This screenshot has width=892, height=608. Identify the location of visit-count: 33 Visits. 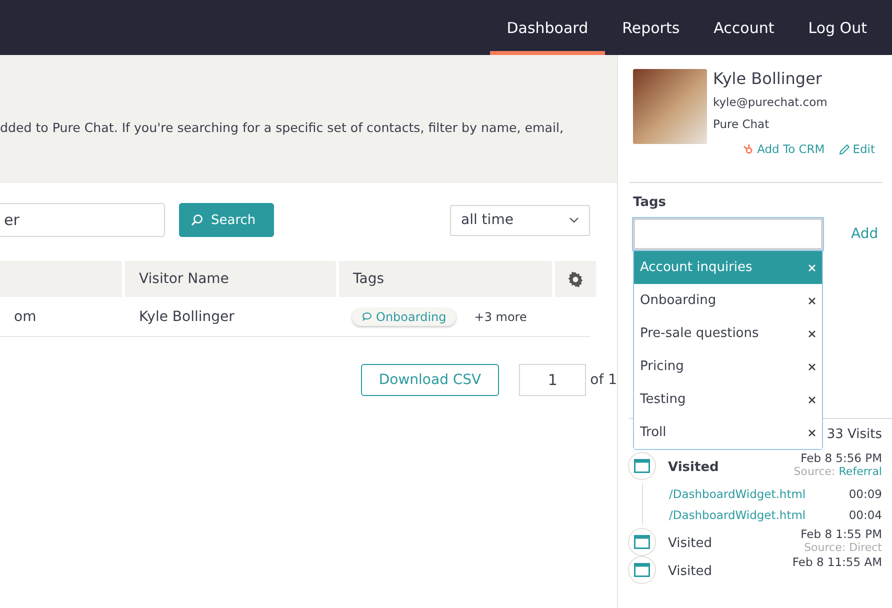
(854, 434).